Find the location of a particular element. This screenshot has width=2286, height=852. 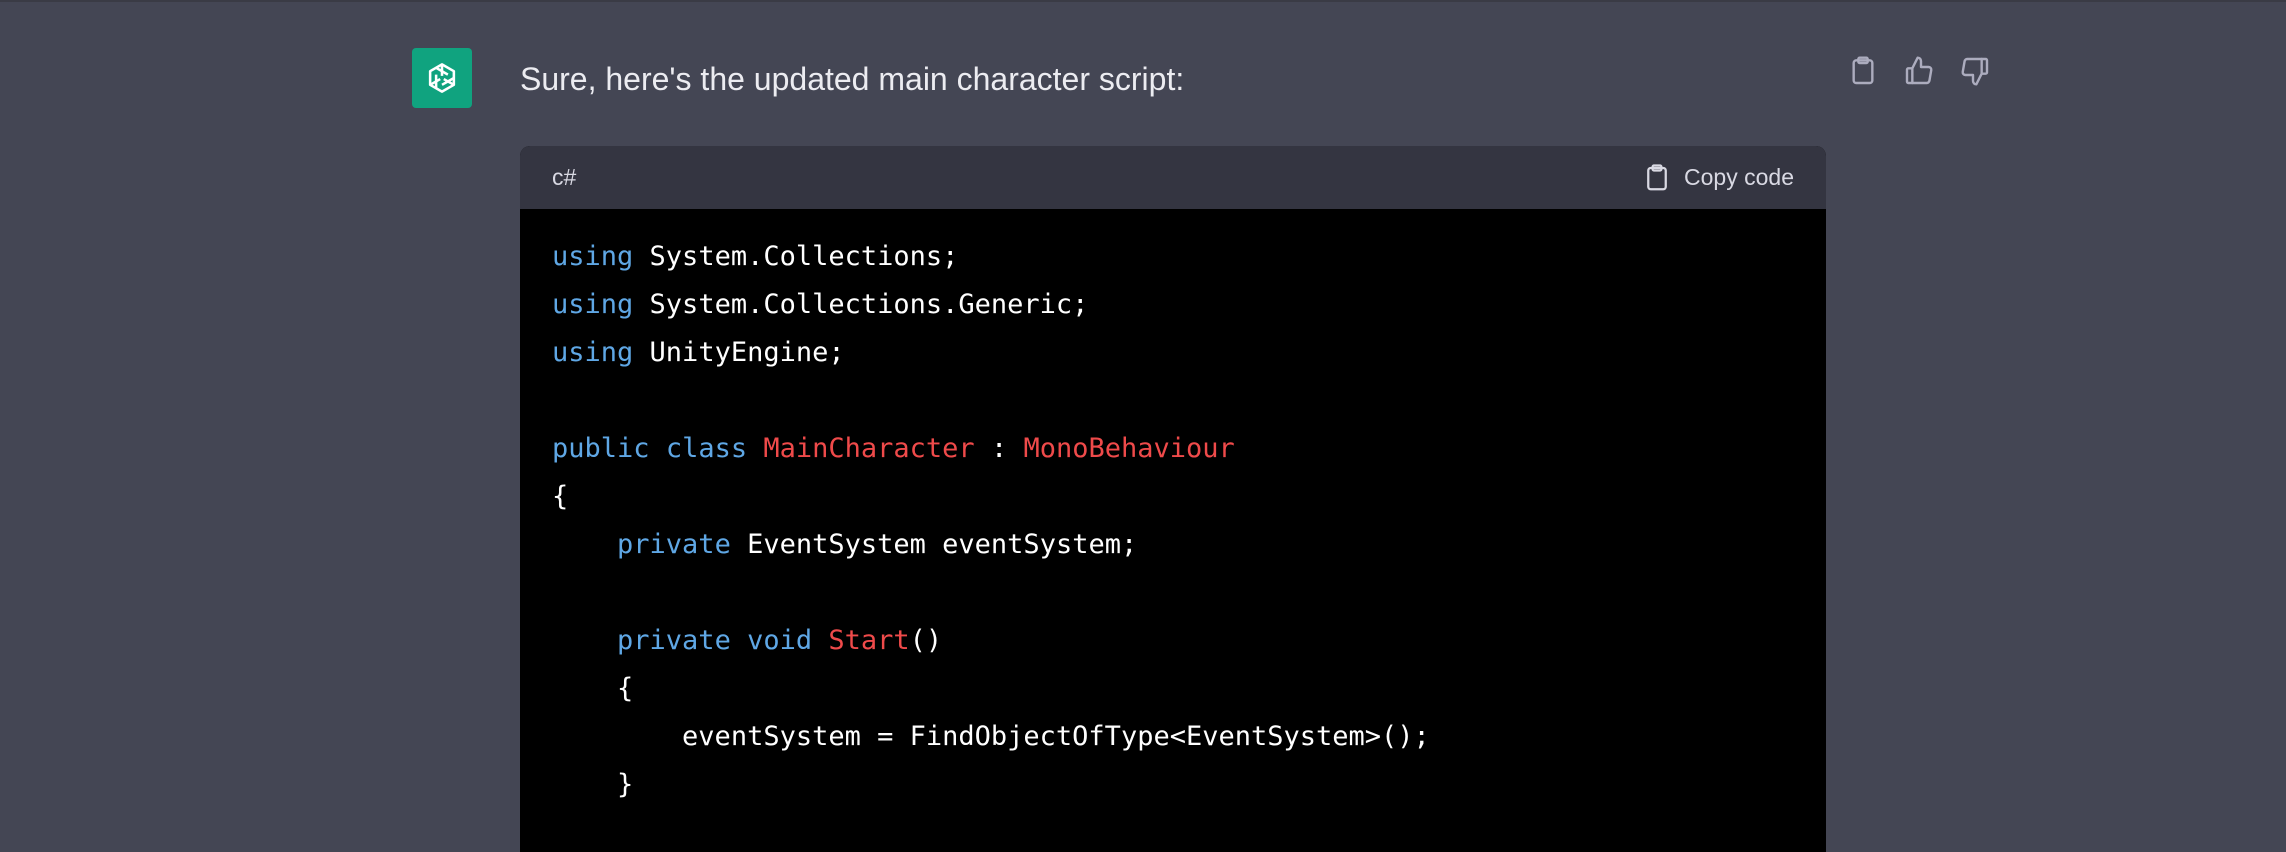

copy-message-button is located at coordinates (1863, 71).